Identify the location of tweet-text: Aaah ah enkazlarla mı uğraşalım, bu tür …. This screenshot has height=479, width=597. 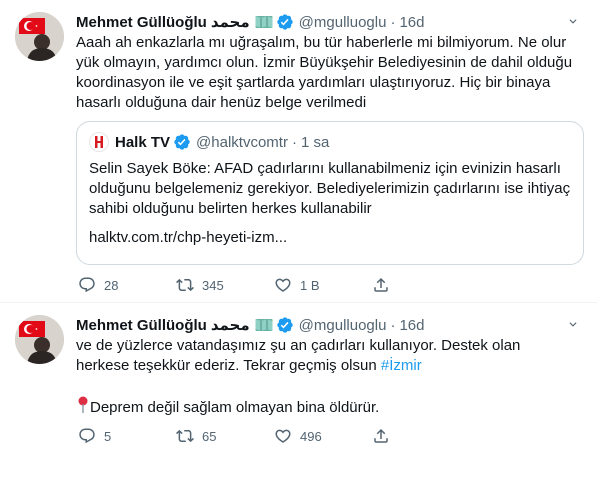
(324, 72).